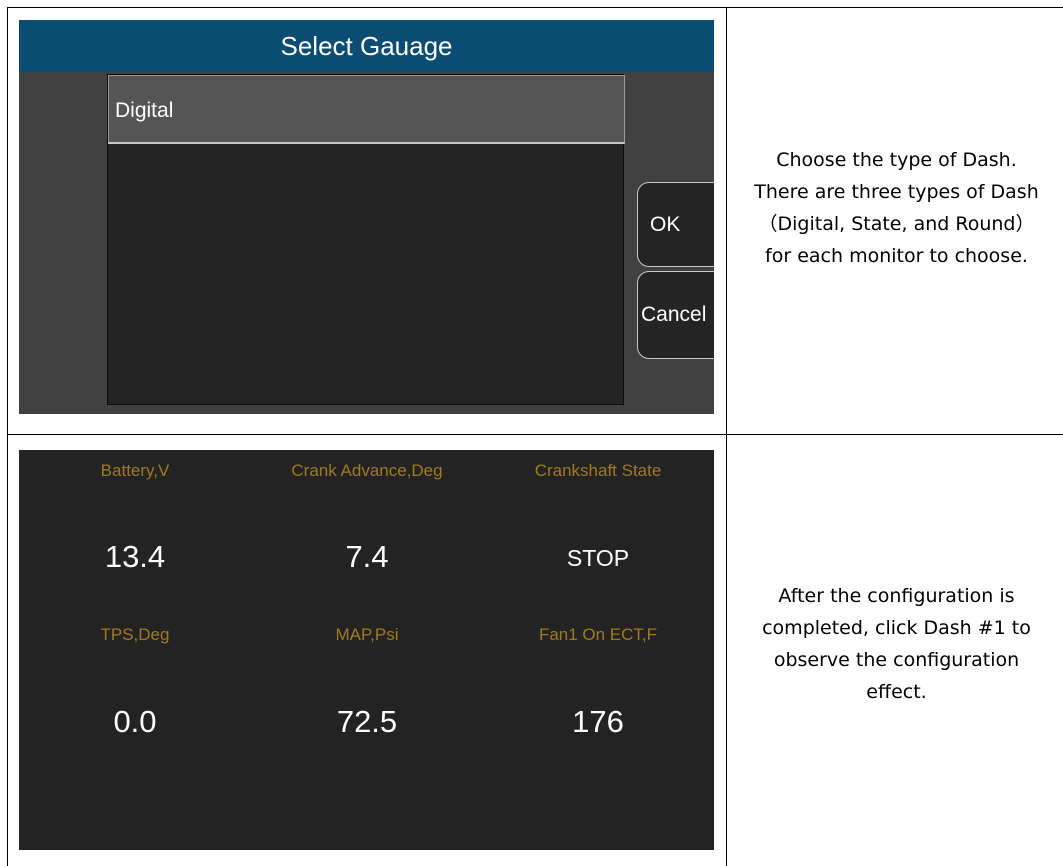 The image size is (1063, 866). I want to click on table-border-top, so click(535, 7).